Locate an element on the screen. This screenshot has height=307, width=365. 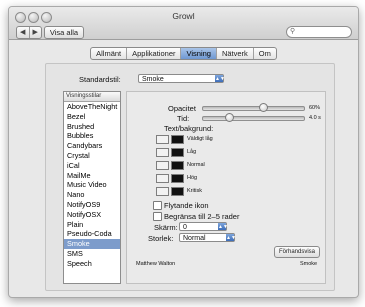
list-item: Pseudo-Coda is located at coordinates (92, 234).